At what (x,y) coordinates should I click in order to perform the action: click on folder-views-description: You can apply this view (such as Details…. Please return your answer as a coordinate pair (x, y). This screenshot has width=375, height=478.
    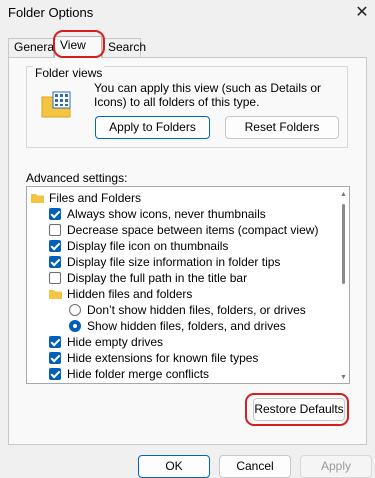
    Looking at the image, I should click on (208, 95).